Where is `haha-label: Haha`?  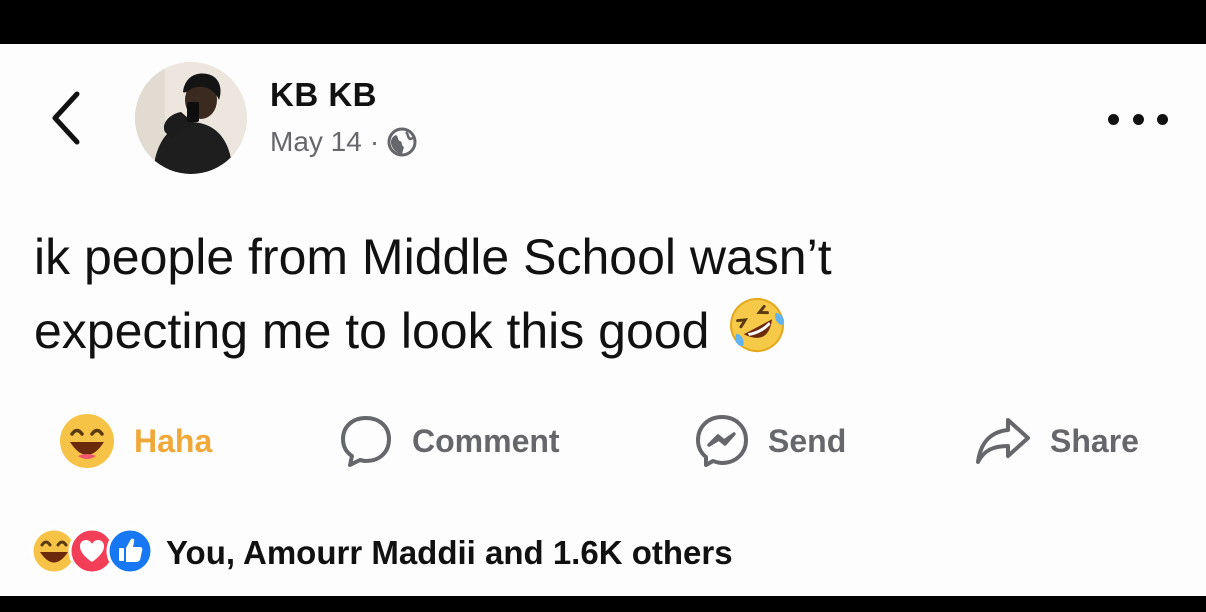 haha-label: Haha is located at coordinates (173, 440).